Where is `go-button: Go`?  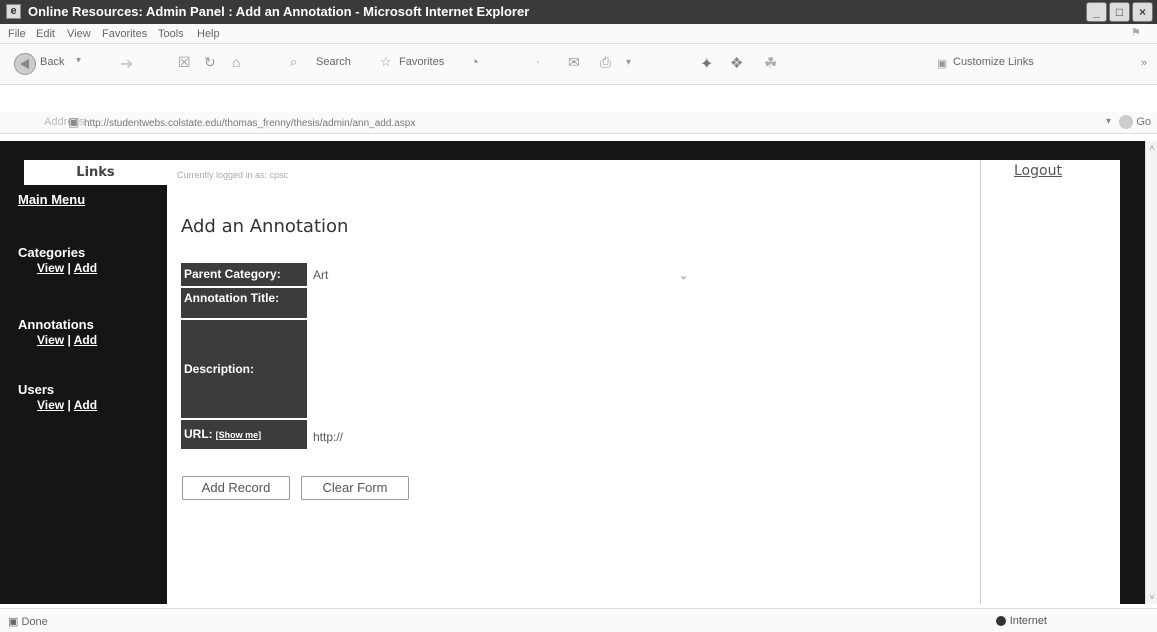 go-button: Go is located at coordinates (1135, 122).